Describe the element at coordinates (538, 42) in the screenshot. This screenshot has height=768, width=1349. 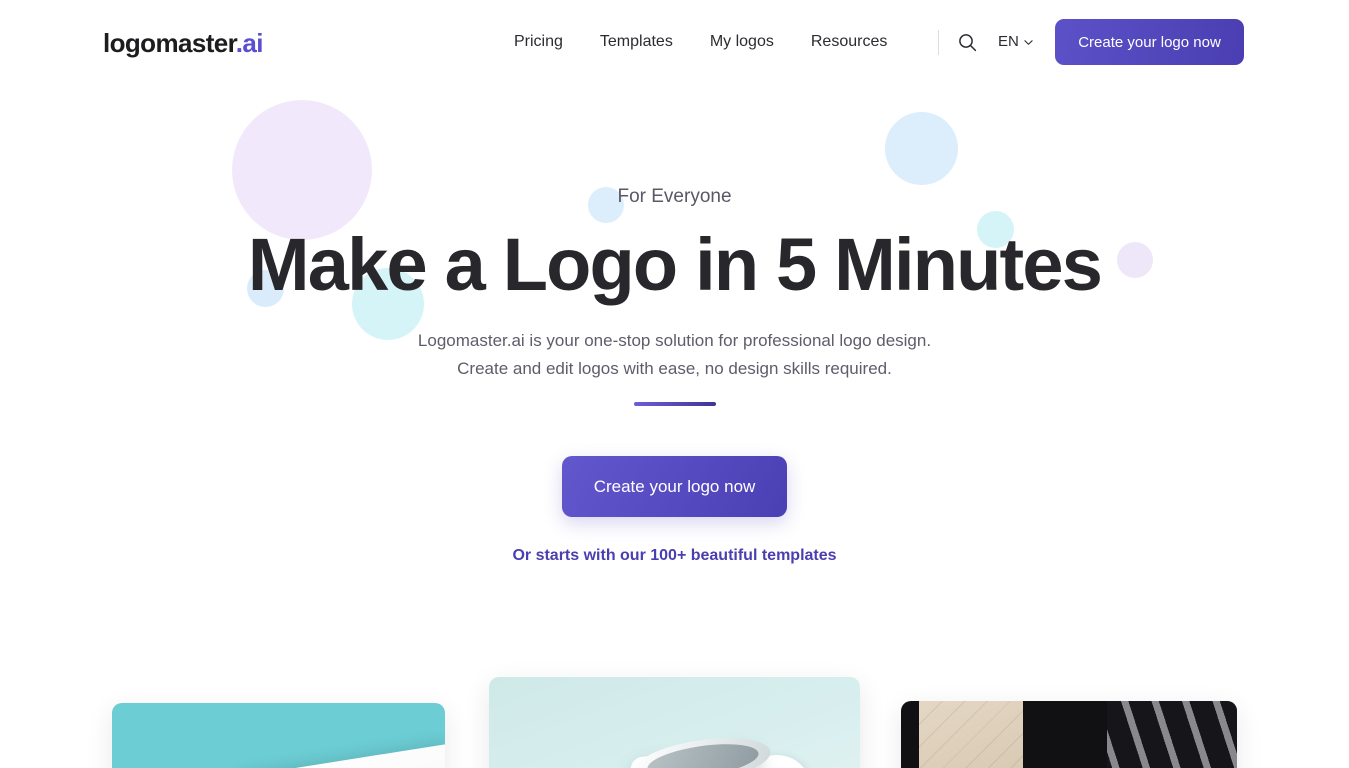
I see `nav-item-pricing: Pricing` at that location.